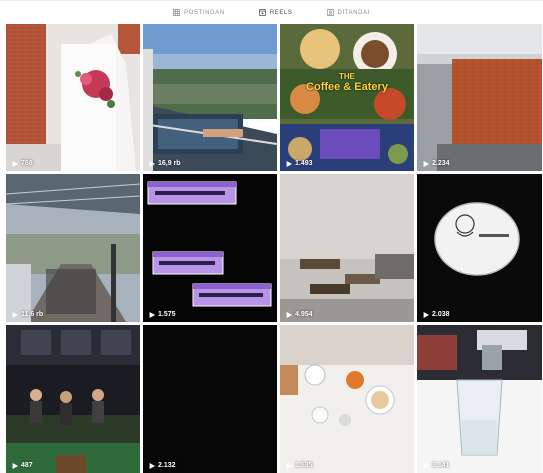 This screenshot has height=473, width=543. I want to click on view-count: 2.234, so click(436, 163).